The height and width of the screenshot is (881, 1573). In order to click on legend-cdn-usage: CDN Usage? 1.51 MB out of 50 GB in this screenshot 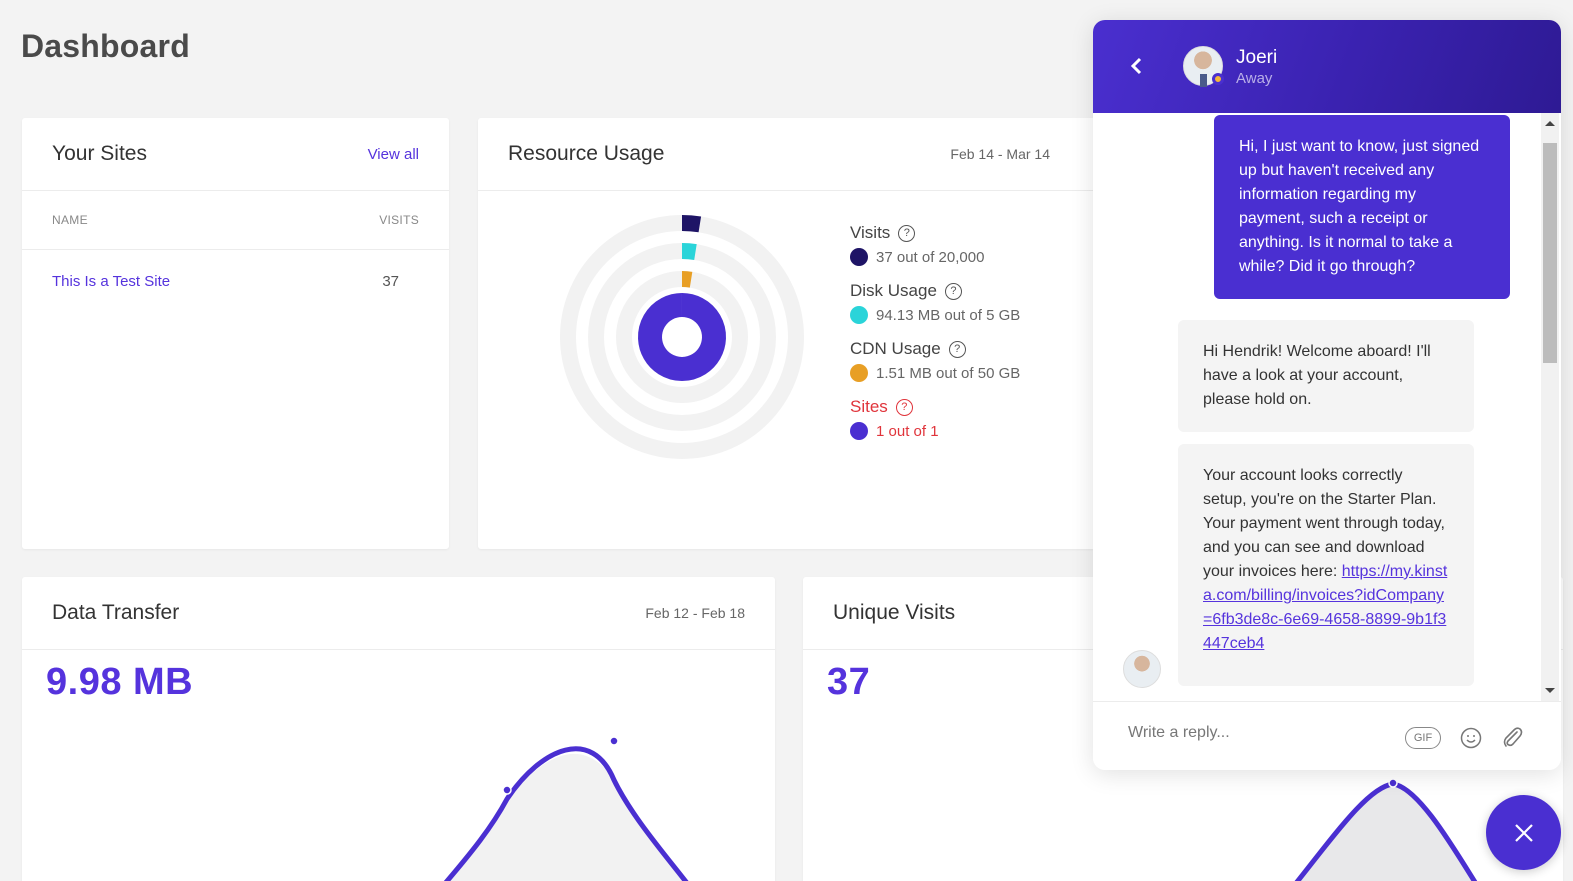, I will do `click(935, 360)`.